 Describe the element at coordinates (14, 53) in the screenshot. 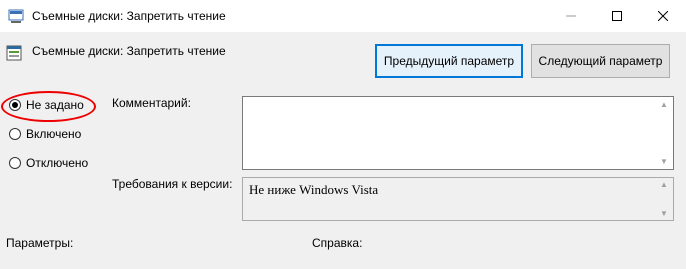

I see `policy-settings-icon` at that location.